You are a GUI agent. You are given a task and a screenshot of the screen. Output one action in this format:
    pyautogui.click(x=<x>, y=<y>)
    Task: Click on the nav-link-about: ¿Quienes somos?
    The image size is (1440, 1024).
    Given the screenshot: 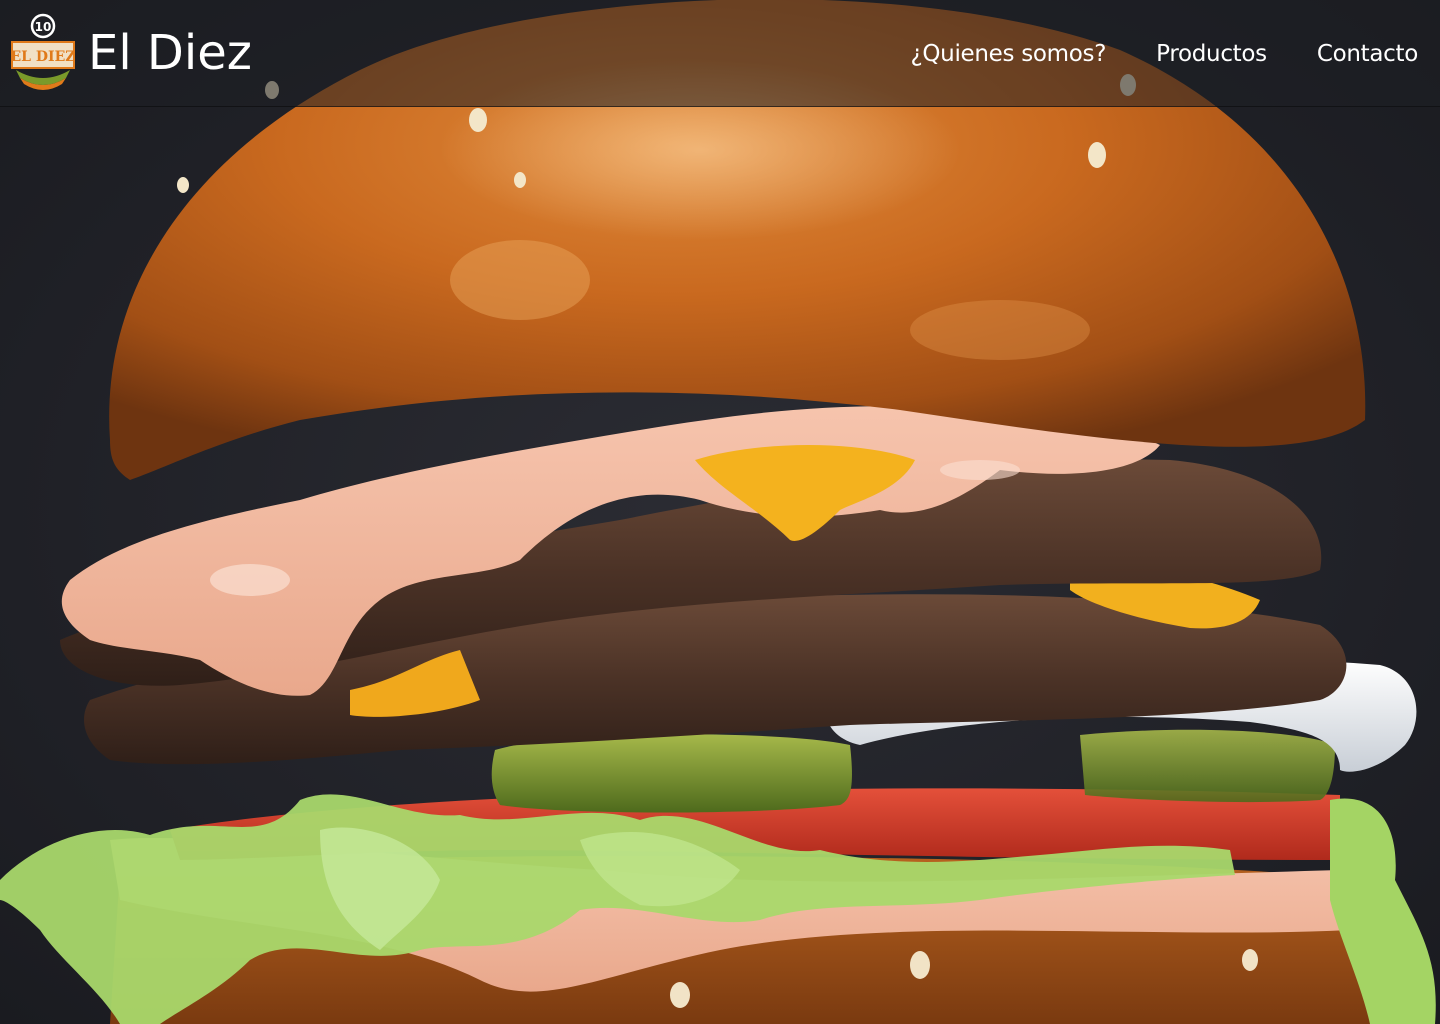 What is the action you would take?
    pyautogui.click(x=1008, y=54)
    